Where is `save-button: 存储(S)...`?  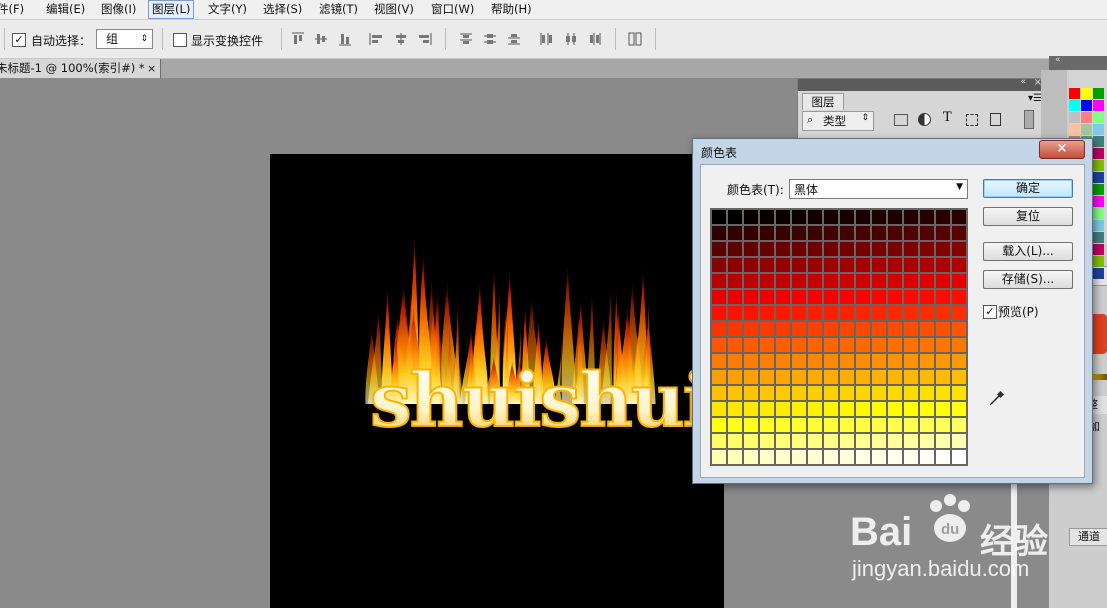
save-button: 存储(S)... is located at coordinates (1028, 279).